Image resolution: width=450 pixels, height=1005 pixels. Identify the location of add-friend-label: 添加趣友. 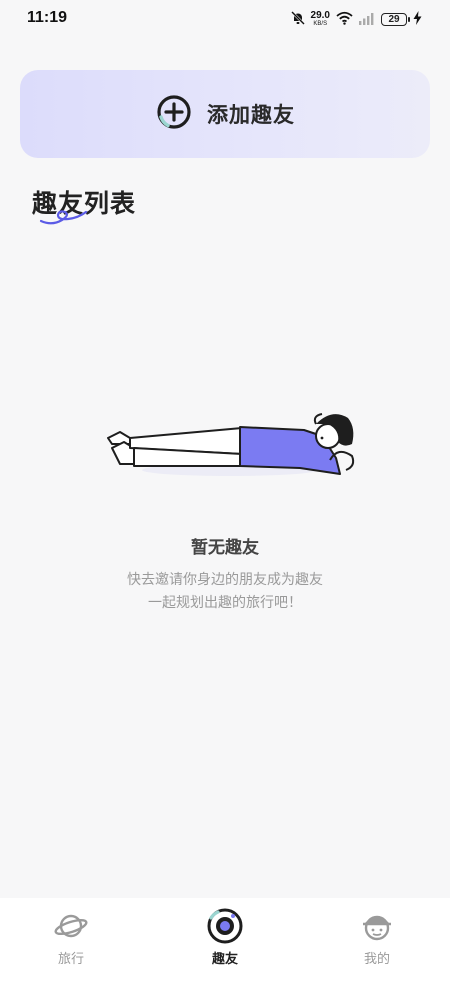
(251, 115).